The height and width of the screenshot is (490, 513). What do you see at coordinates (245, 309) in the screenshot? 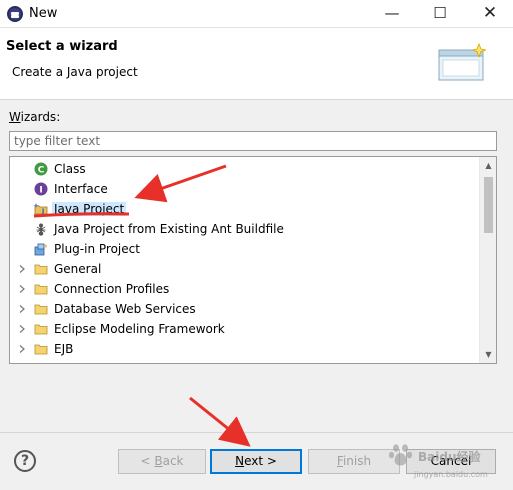
I see `tree-item-database-web-services: Database Web Services` at bounding box center [245, 309].